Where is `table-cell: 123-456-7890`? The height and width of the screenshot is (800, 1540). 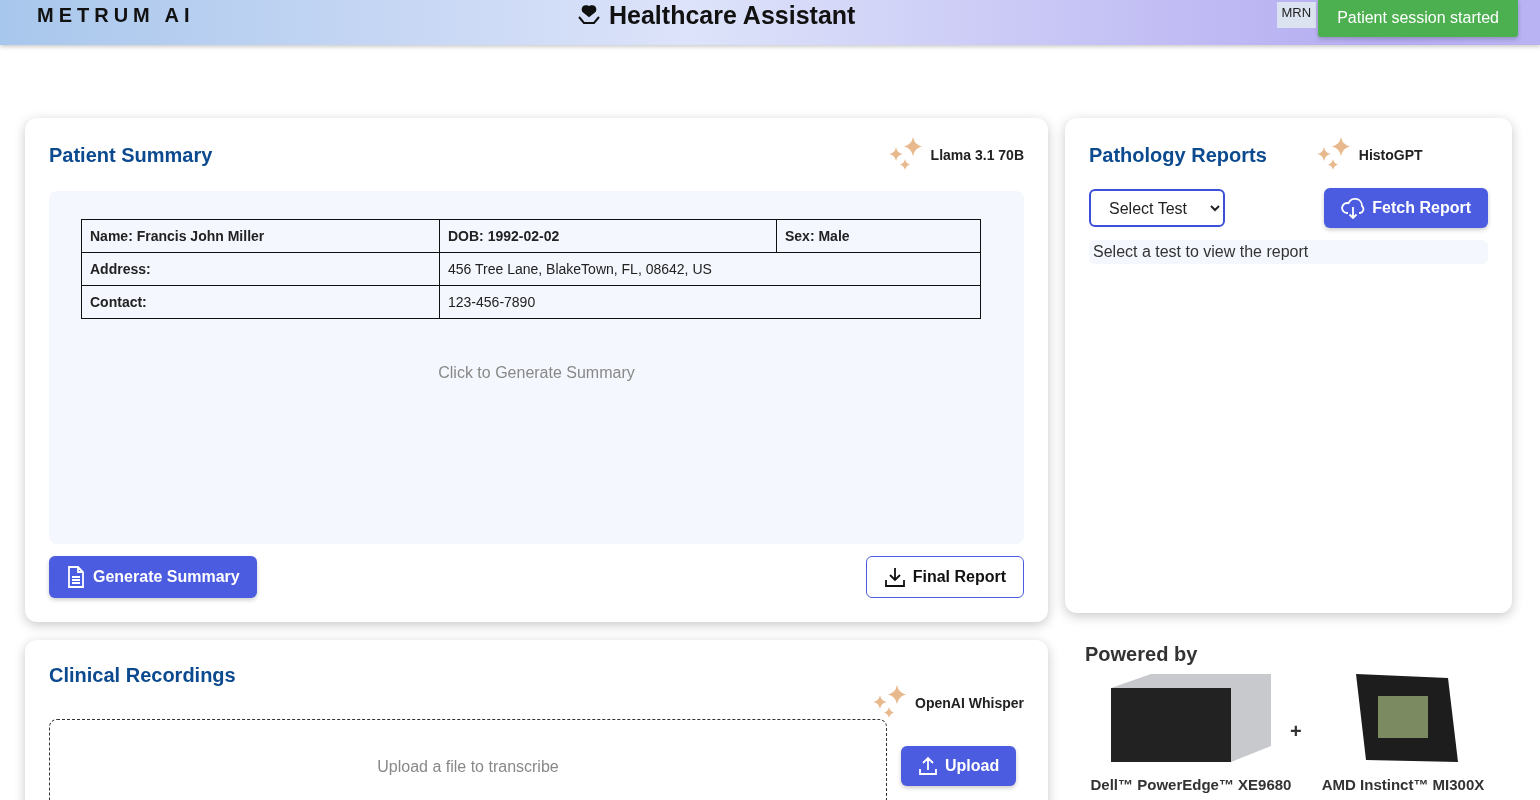 table-cell: 123-456-7890 is located at coordinates (710, 302).